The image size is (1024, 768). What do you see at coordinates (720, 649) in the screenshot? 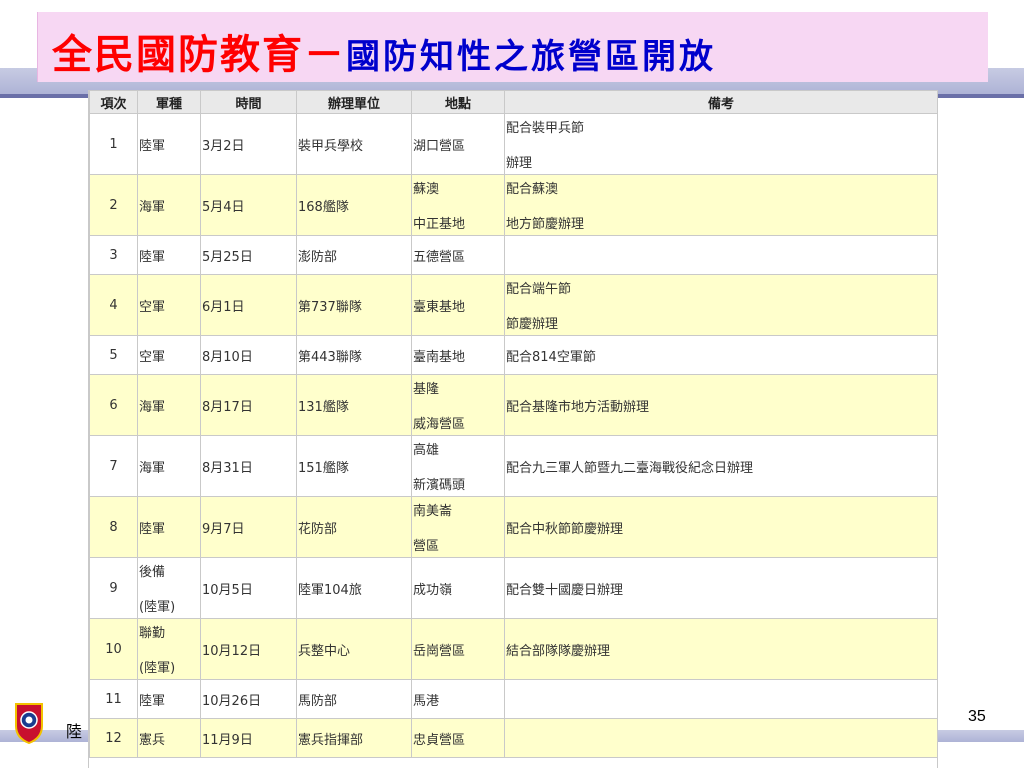
I see `cell-note: 結合部隊隊慶辦理` at bounding box center [720, 649].